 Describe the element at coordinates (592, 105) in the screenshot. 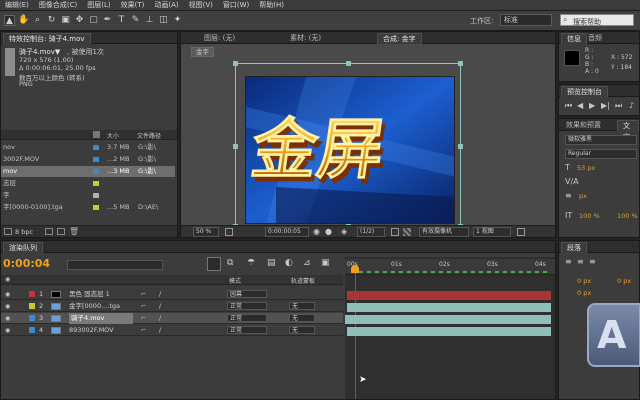

I see `play-icon: ▶` at that location.